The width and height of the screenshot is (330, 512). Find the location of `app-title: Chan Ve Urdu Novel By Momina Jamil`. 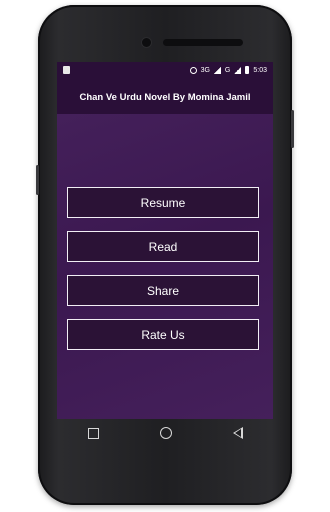

app-title: Chan Ve Urdu Novel By Momina Jamil is located at coordinates (165, 97).